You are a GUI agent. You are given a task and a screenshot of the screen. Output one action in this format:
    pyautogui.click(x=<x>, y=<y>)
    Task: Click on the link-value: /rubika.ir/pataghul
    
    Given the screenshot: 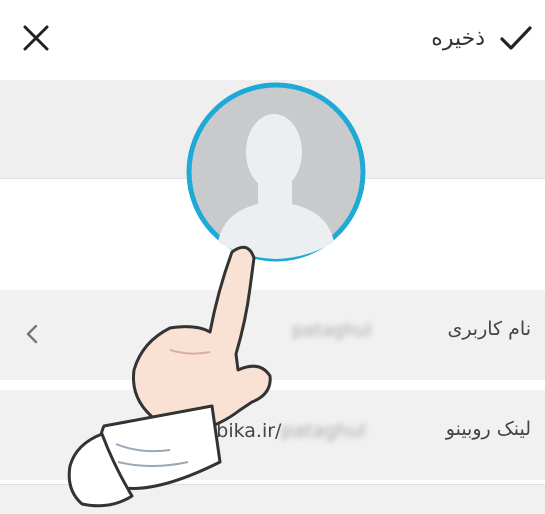 What is the action you would take?
    pyautogui.click(x=278, y=431)
    